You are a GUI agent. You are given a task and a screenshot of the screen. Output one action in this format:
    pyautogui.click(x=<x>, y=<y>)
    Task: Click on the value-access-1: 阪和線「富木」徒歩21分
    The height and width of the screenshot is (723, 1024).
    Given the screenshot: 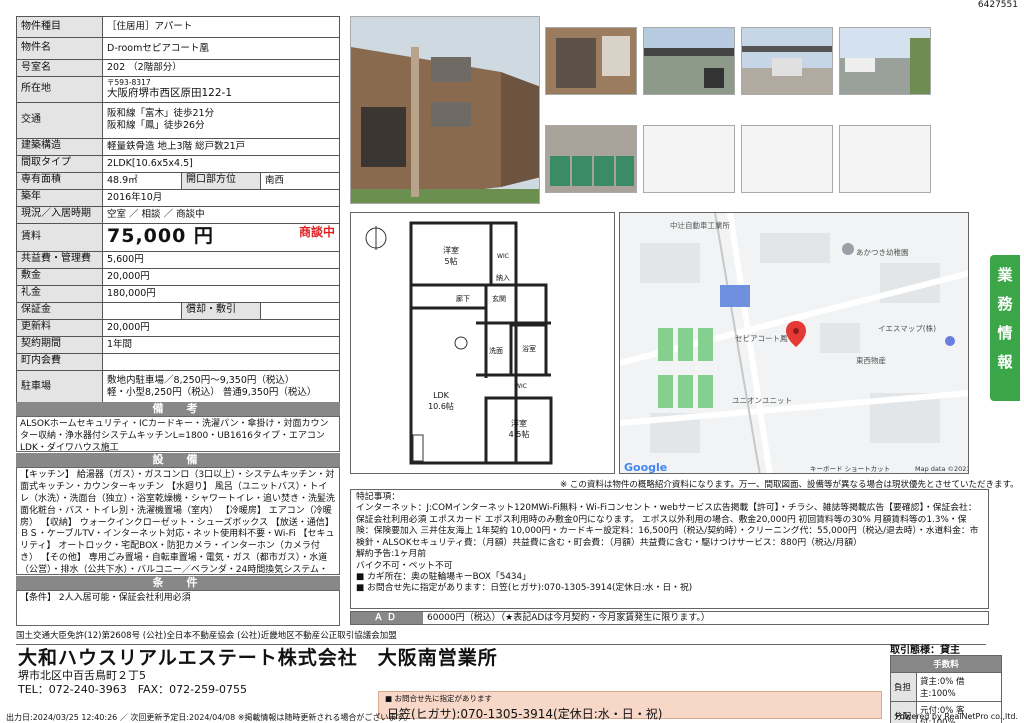 What is the action you would take?
    pyautogui.click(x=161, y=114)
    